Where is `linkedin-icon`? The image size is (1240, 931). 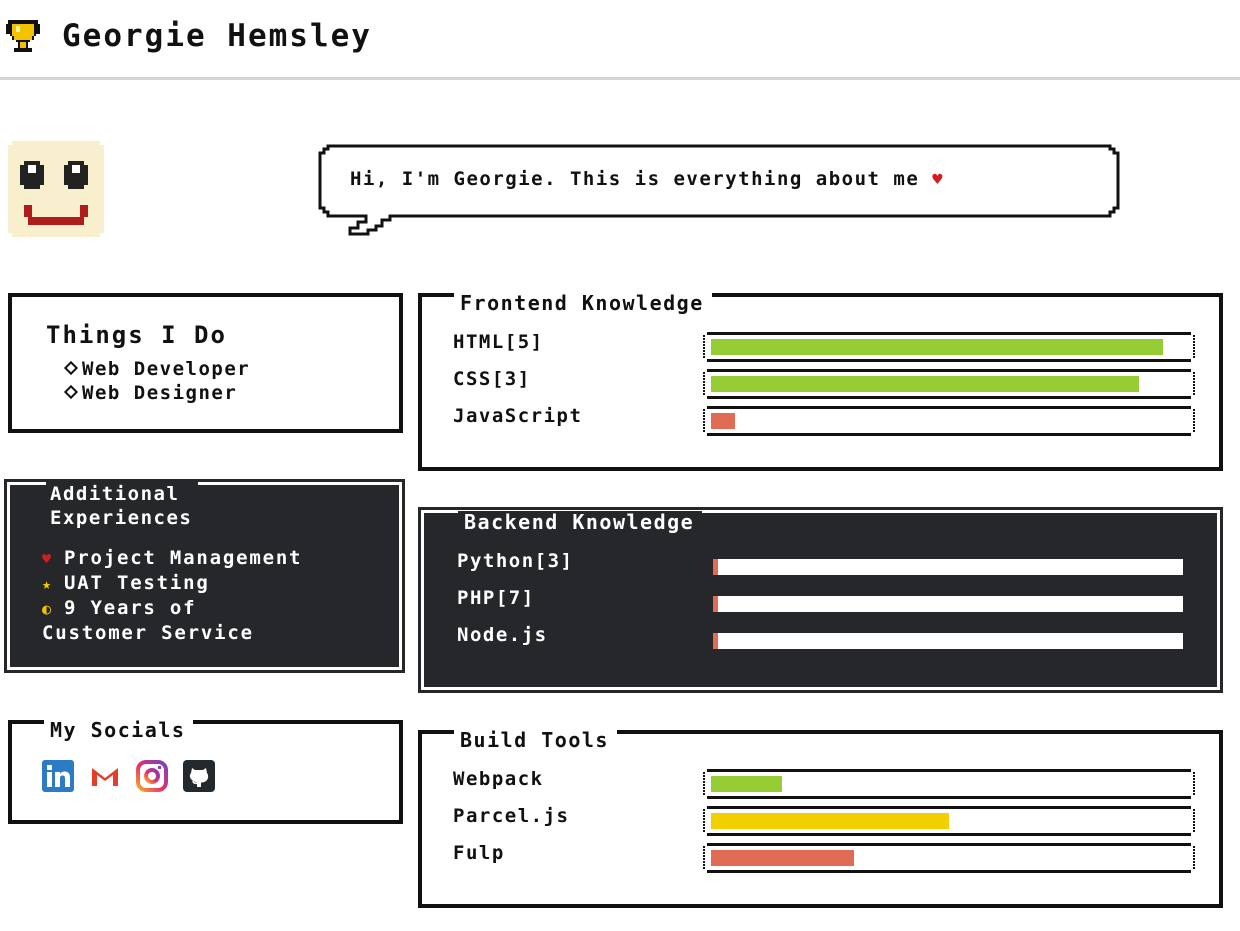 linkedin-icon is located at coordinates (58, 776).